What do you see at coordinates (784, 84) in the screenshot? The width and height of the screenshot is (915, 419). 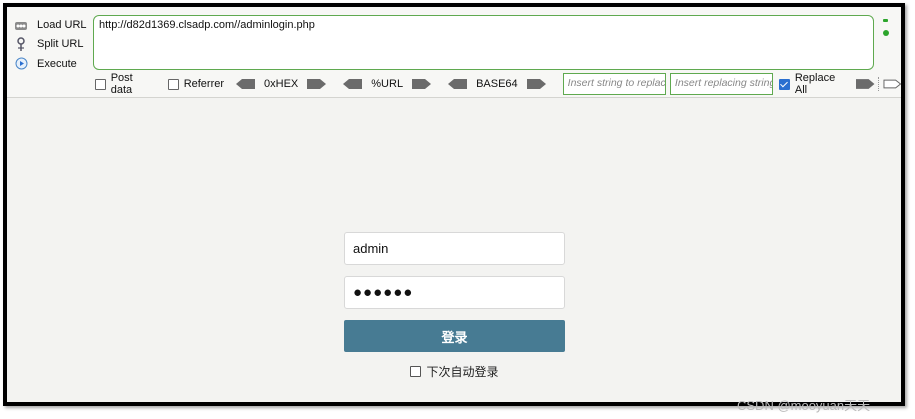 I see `checkbox-checked-box` at bounding box center [784, 84].